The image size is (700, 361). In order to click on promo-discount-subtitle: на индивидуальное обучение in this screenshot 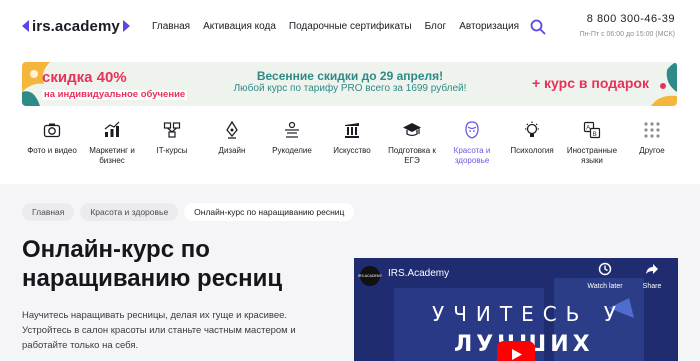, I will do `click(115, 94)`.